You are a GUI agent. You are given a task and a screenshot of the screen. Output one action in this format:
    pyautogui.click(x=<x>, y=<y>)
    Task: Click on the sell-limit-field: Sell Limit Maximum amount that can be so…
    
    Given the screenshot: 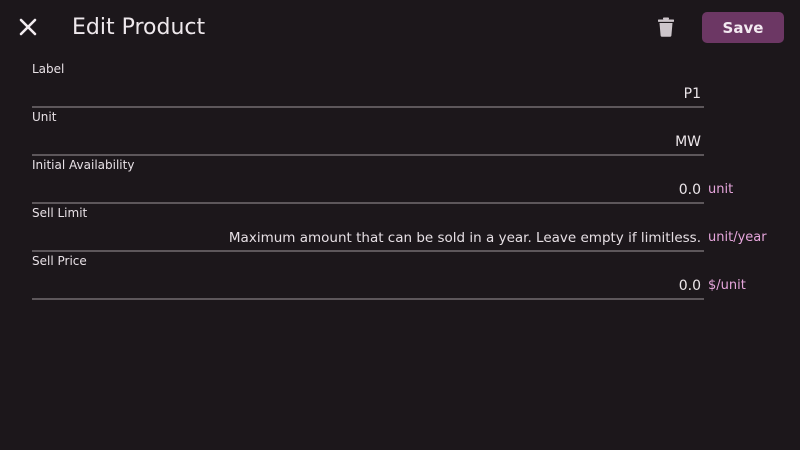 What is the action you would take?
    pyautogui.click(x=402, y=230)
    